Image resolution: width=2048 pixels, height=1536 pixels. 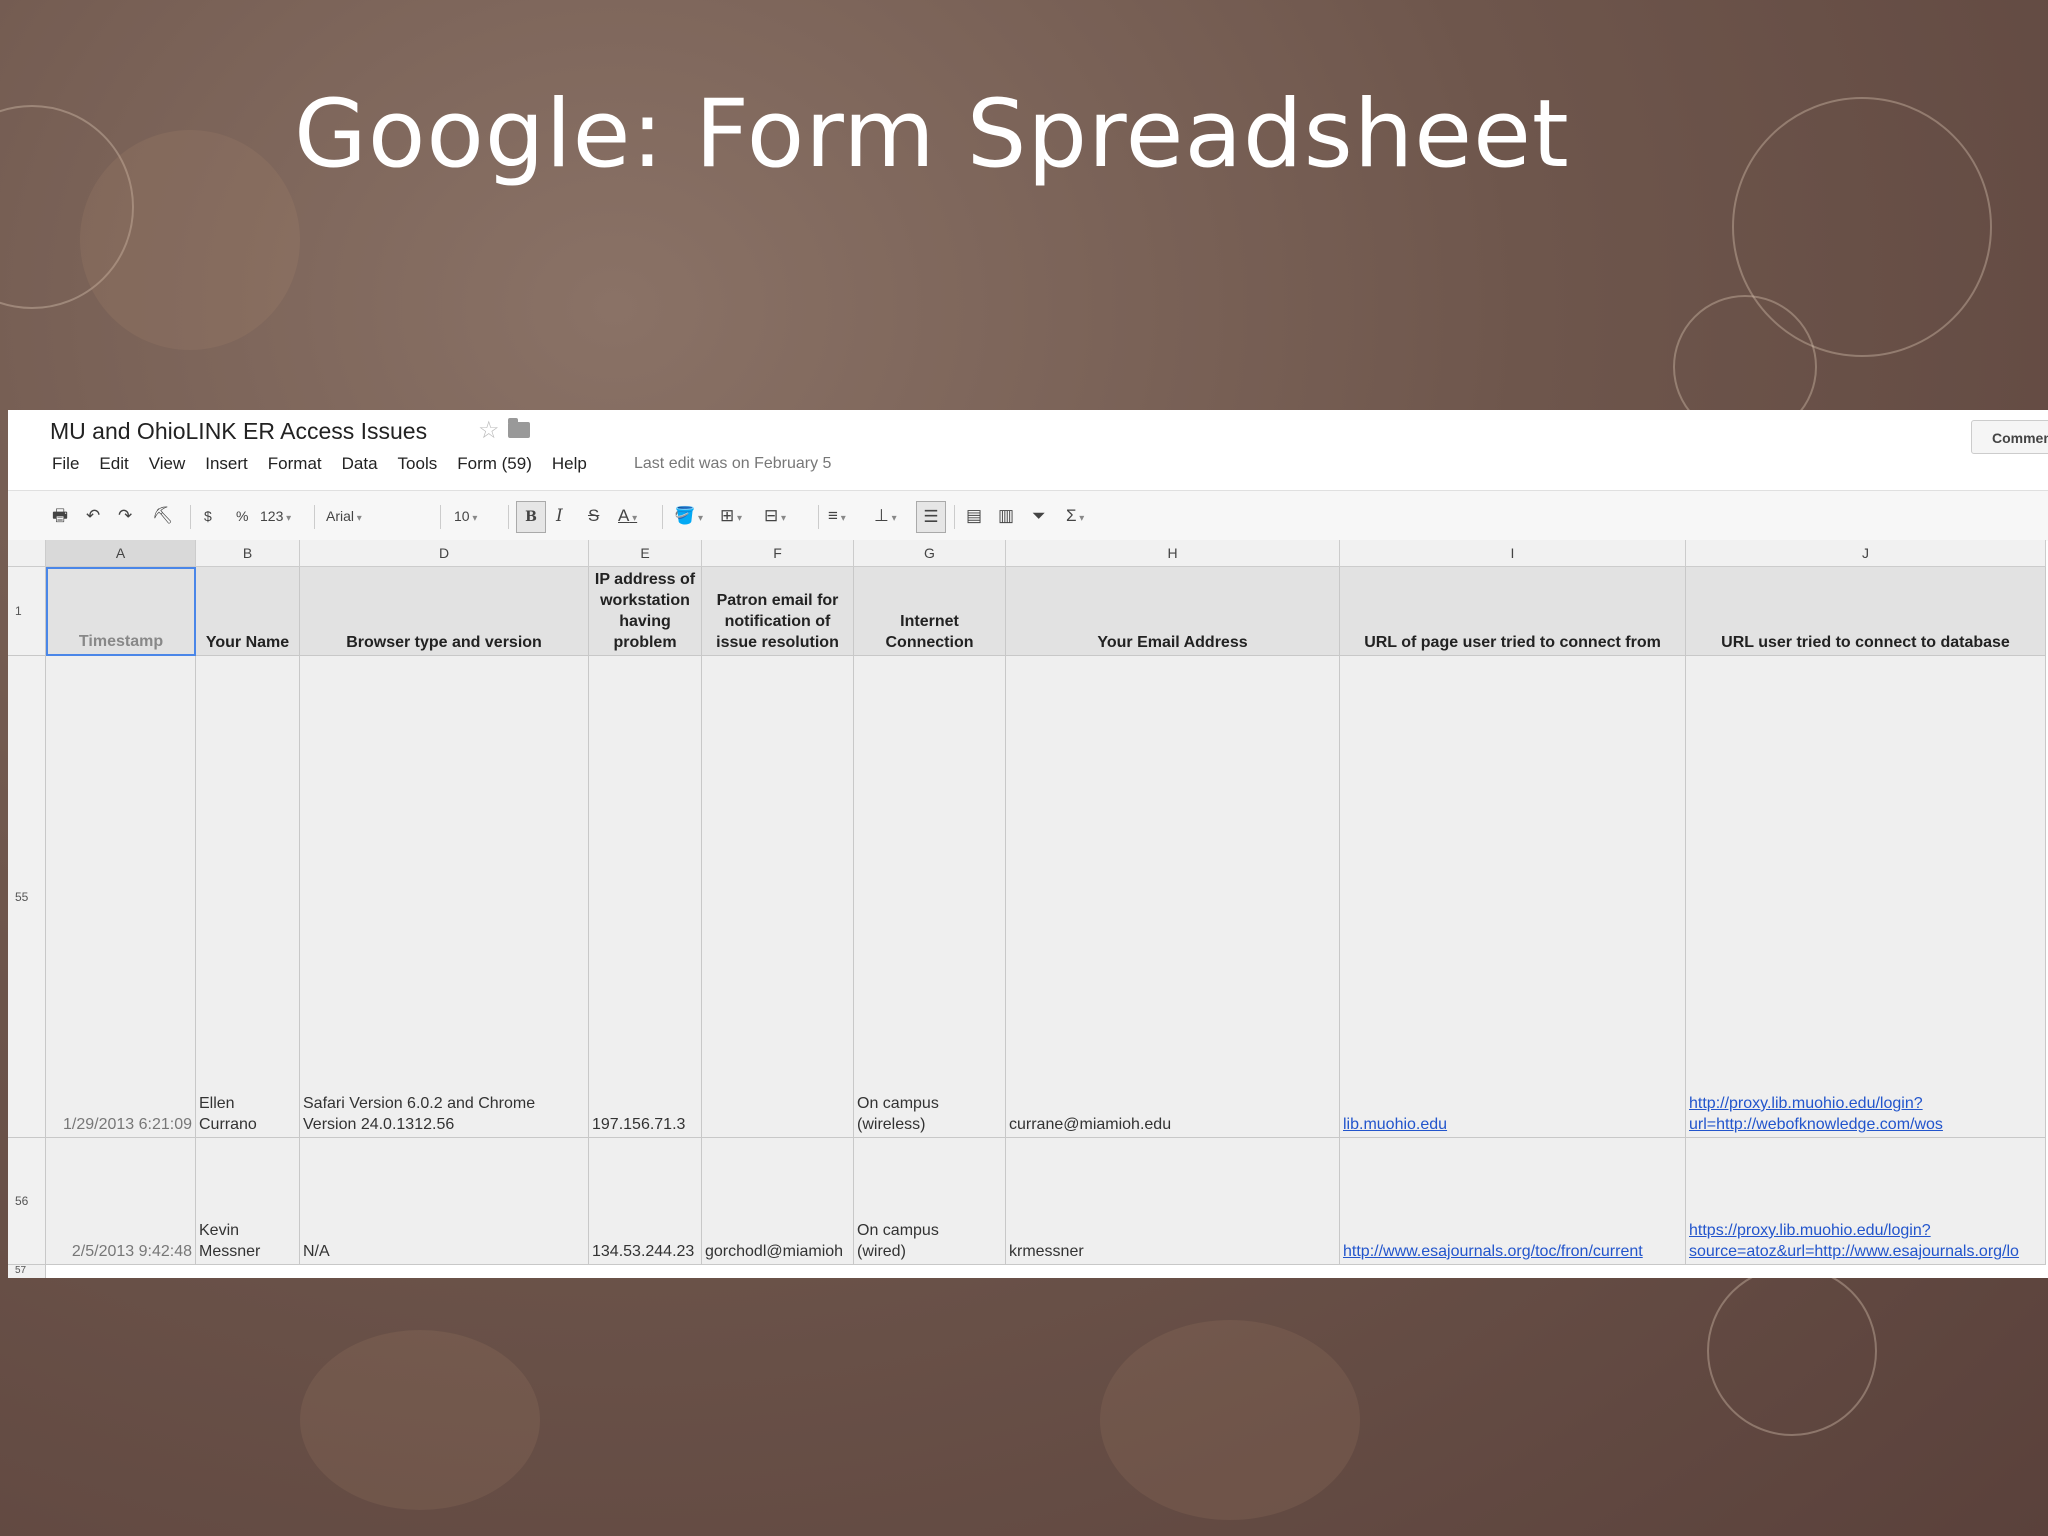 What do you see at coordinates (1006, 516) in the screenshot?
I see `chart-icon: ▥` at bounding box center [1006, 516].